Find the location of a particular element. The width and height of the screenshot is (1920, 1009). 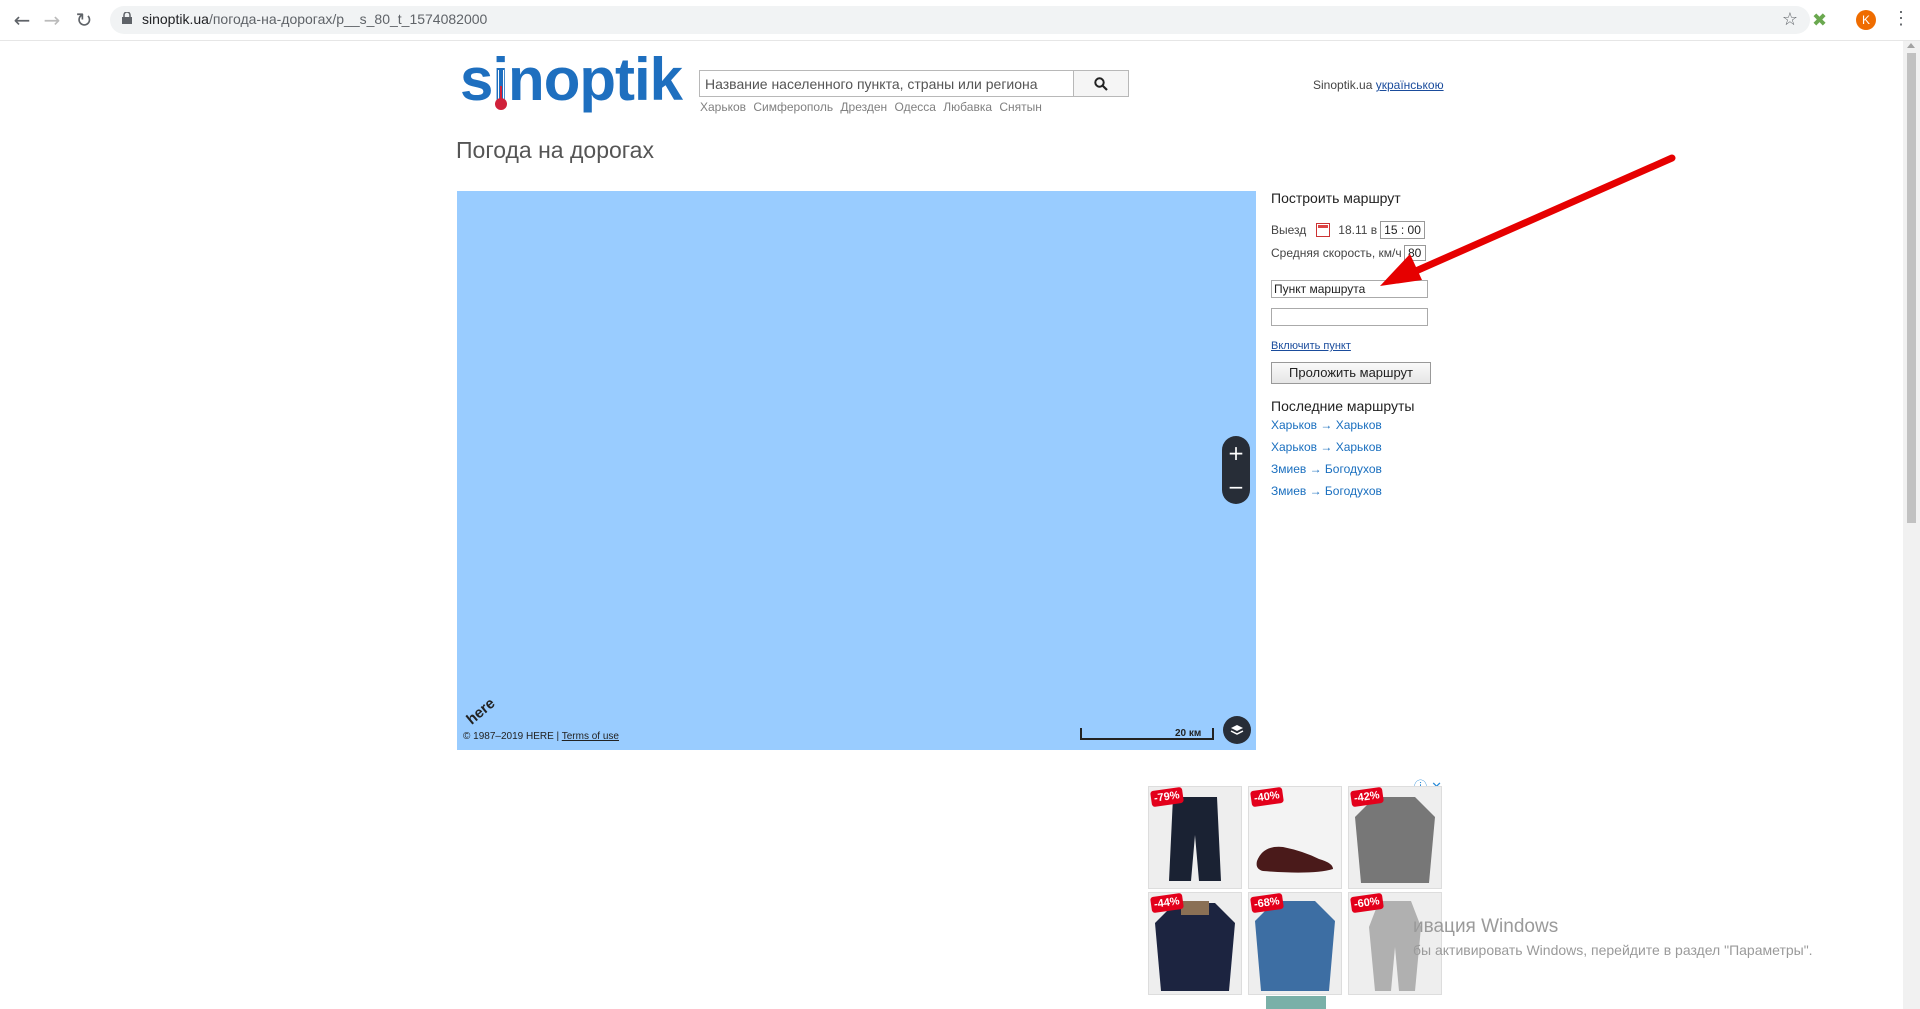

ad-footer-bar is located at coordinates (1296, 1002).